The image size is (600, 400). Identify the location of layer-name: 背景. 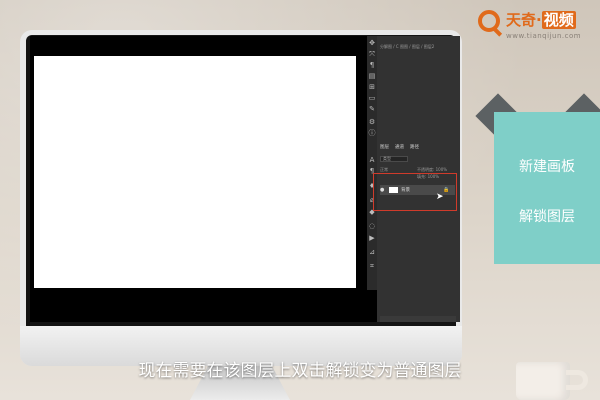
(405, 190).